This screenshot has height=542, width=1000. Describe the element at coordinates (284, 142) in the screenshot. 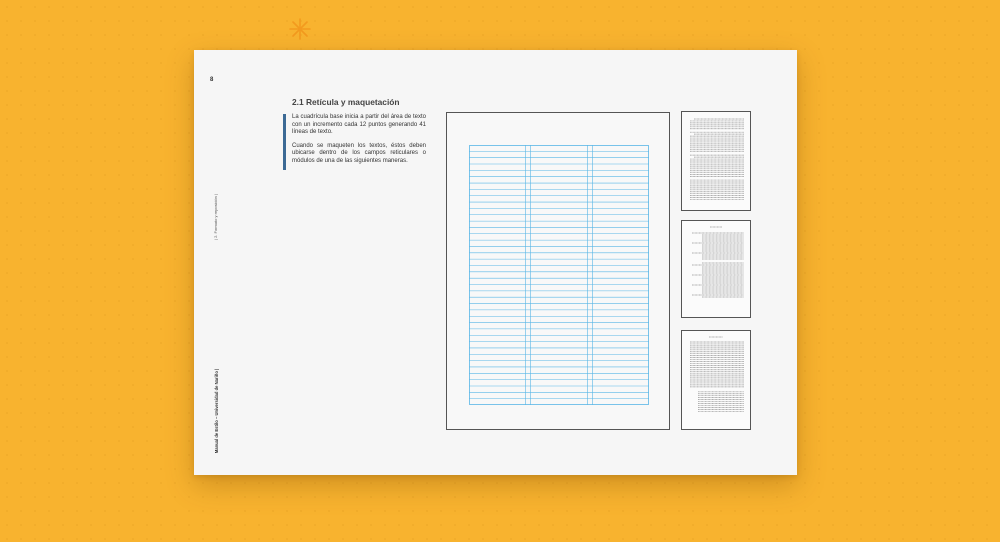

I see `accent-bar` at that location.